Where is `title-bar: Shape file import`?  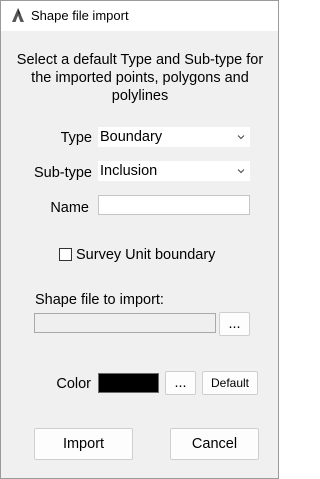 title-bar: Shape file import is located at coordinates (139, 16).